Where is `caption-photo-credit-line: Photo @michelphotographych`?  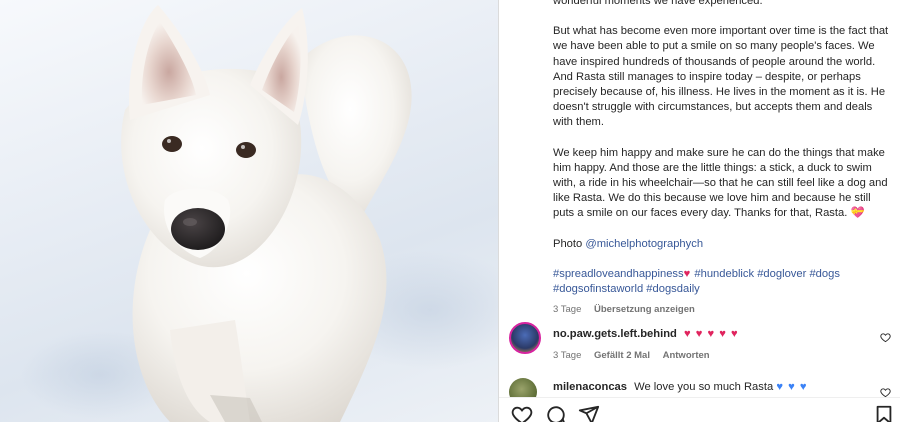
caption-photo-credit-line: Photo @michelphotographych is located at coordinates (723, 244).